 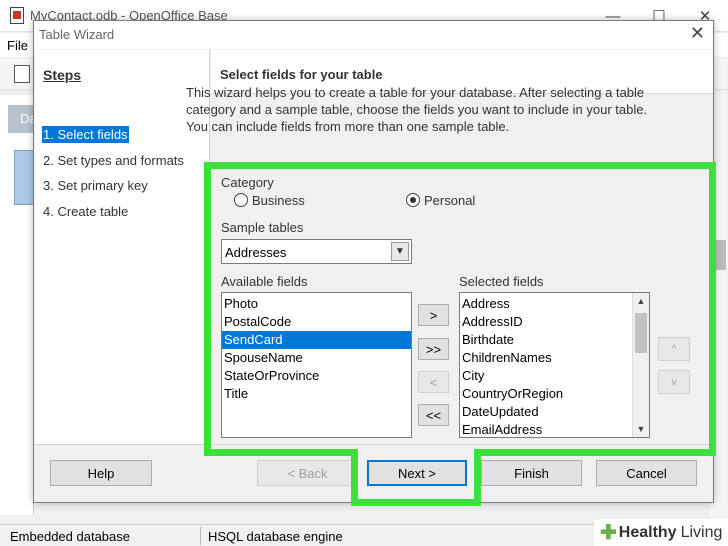 I want to click on highlight-next-box, so click(x=416, y=477).